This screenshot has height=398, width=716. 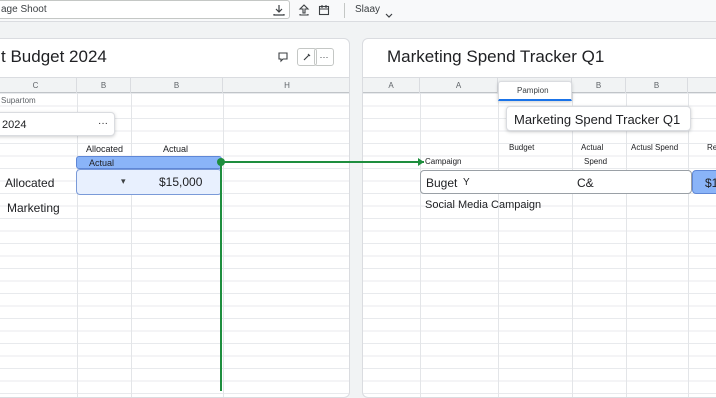 I want to click on selected-cell: $1, so click(x=704, y=182).